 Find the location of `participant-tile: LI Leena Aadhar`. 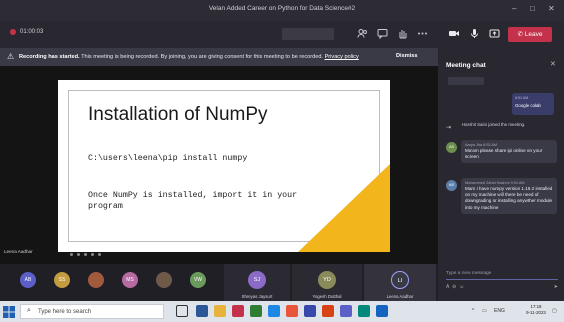

participant-tile: LI Leena Aadhar is located at coordinates (400, 282).